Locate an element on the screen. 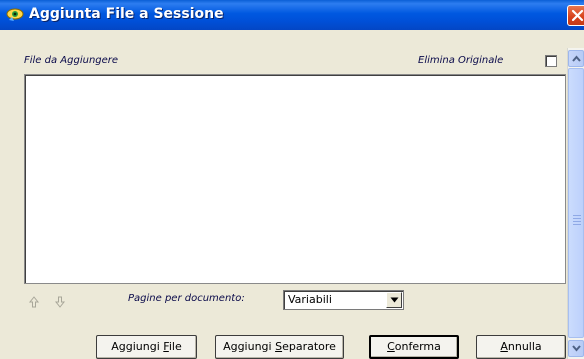 The image size is (584, 359). title-bar: Aggiunta File a Sessione is located at coordinates (292, 15).